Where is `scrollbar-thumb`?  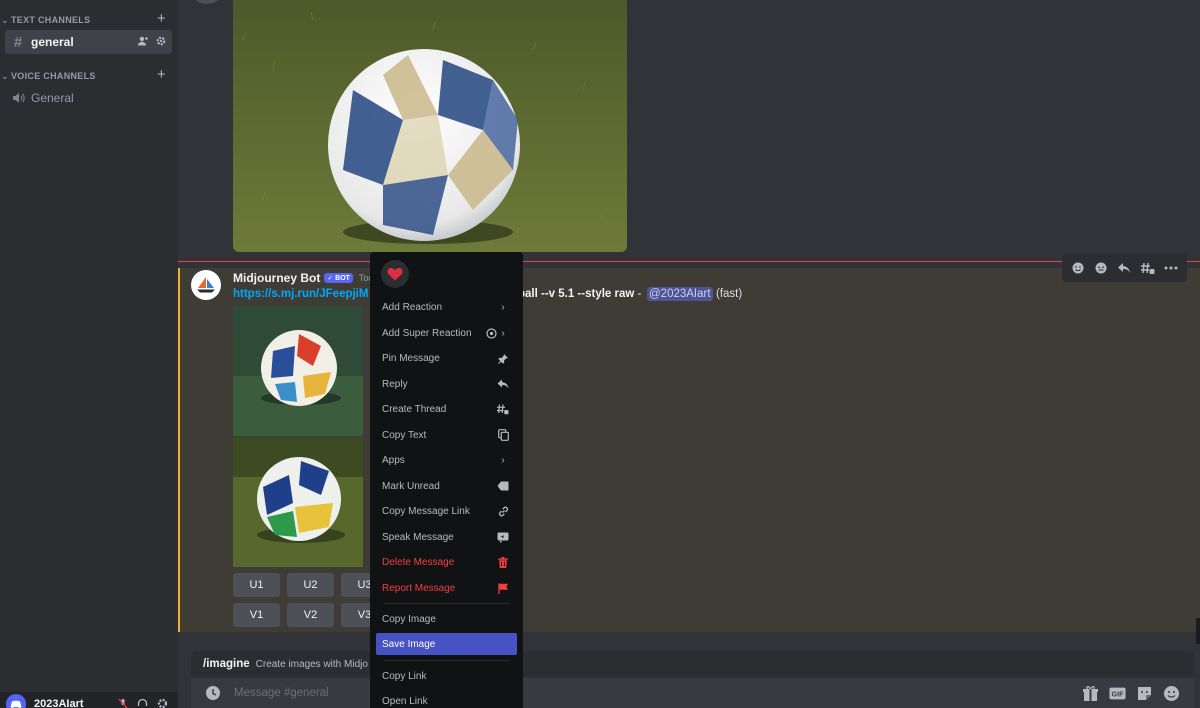 scrollbar-thumb is located at coordinates (1198, 631).